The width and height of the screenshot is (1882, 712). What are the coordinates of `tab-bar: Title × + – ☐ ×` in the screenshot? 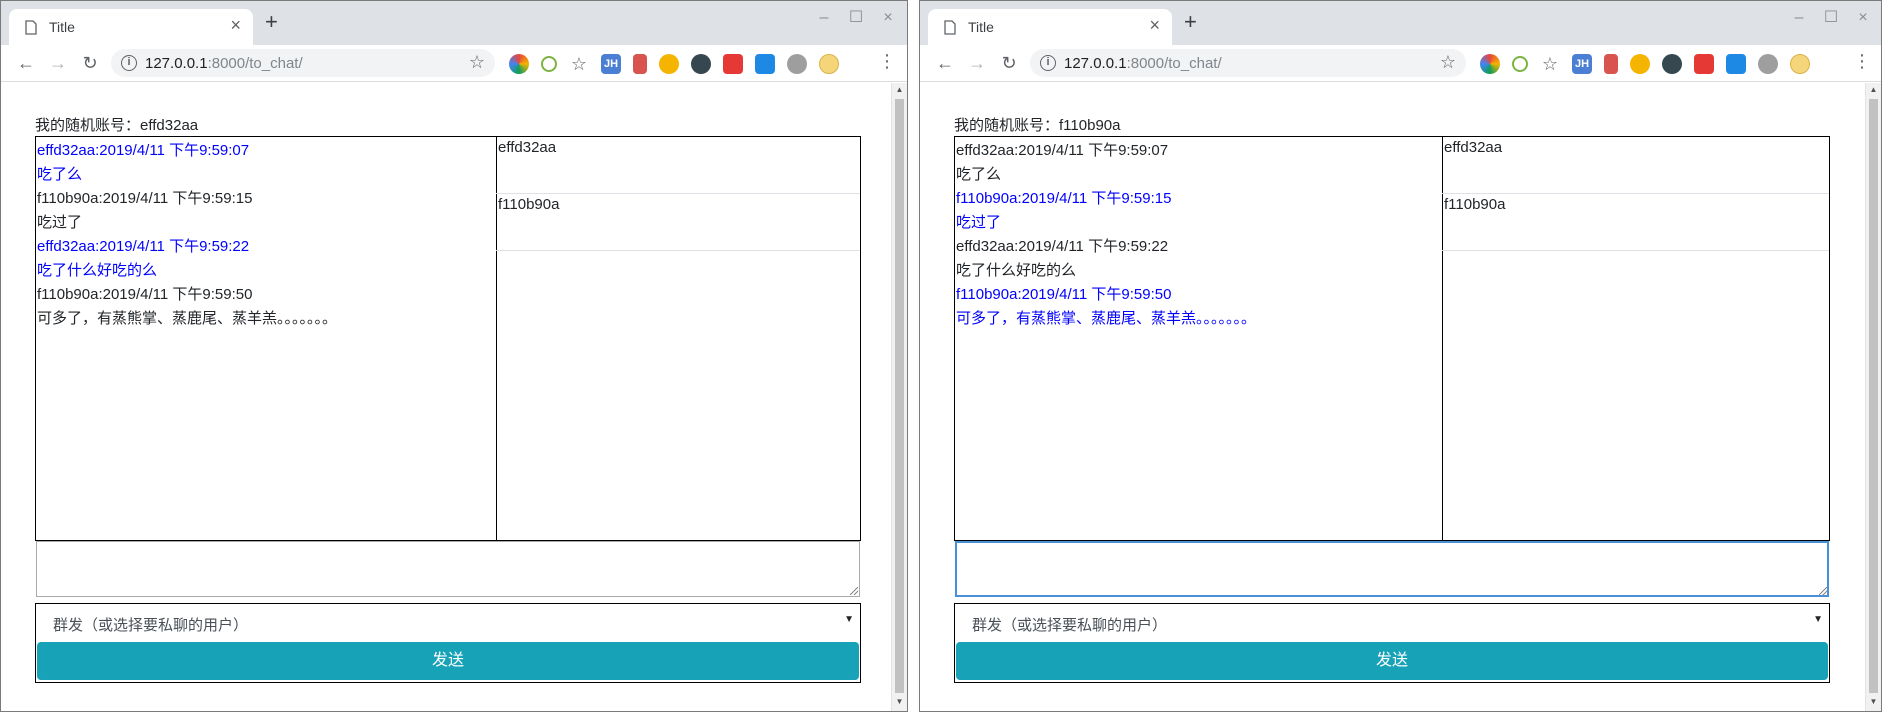 It's located at (1400, 23).